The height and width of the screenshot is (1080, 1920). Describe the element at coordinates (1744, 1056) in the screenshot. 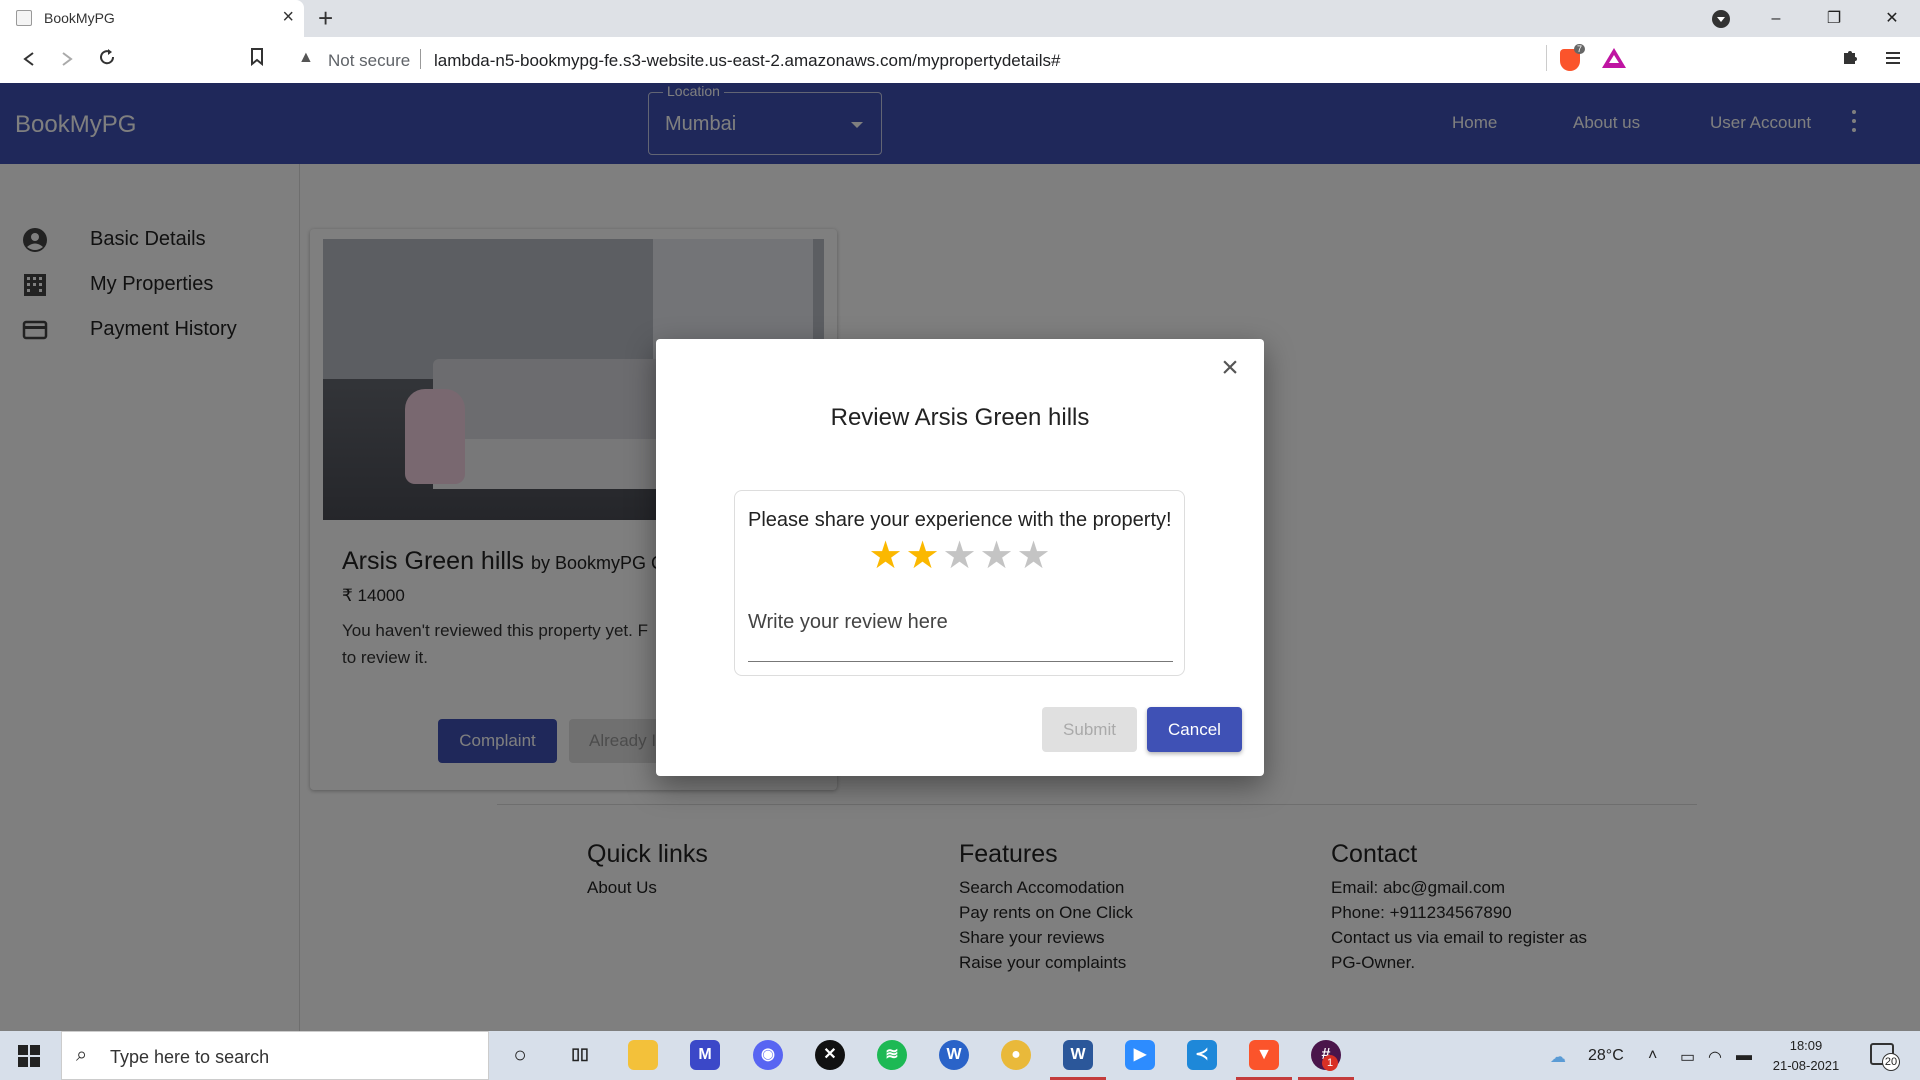

I see `battery-icon: ▬` at that location.